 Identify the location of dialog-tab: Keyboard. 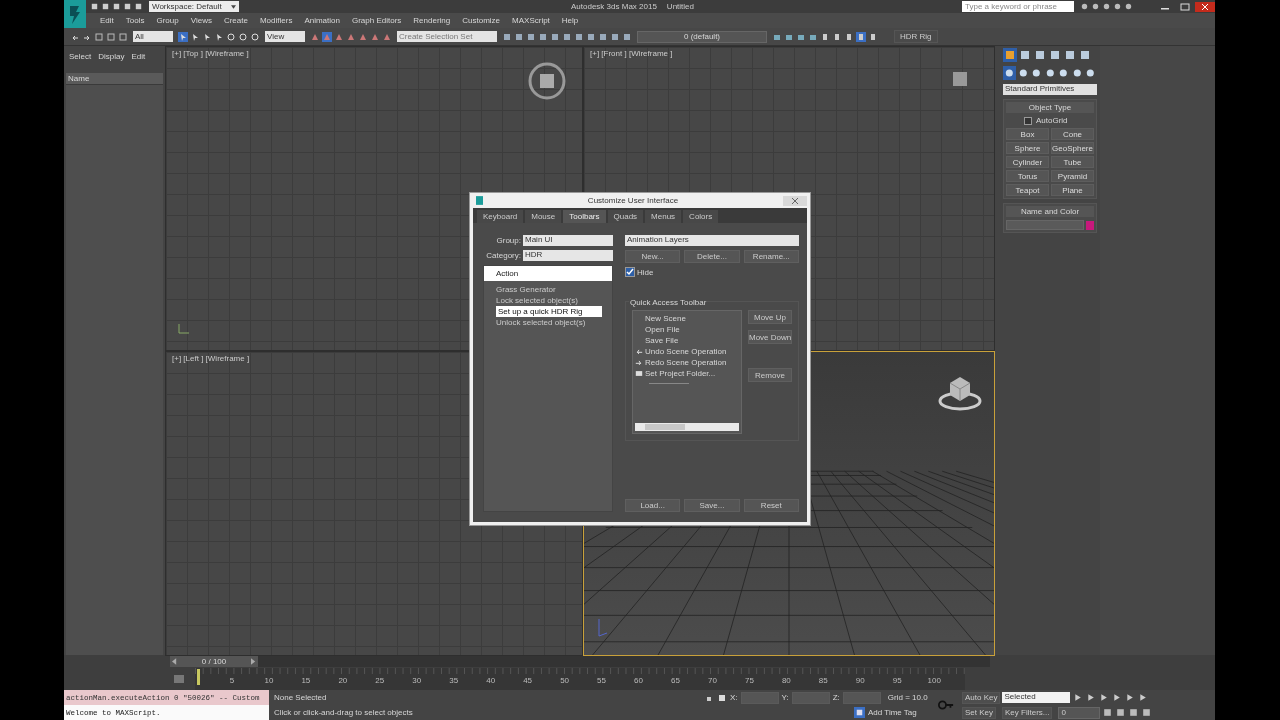
(500, 216).